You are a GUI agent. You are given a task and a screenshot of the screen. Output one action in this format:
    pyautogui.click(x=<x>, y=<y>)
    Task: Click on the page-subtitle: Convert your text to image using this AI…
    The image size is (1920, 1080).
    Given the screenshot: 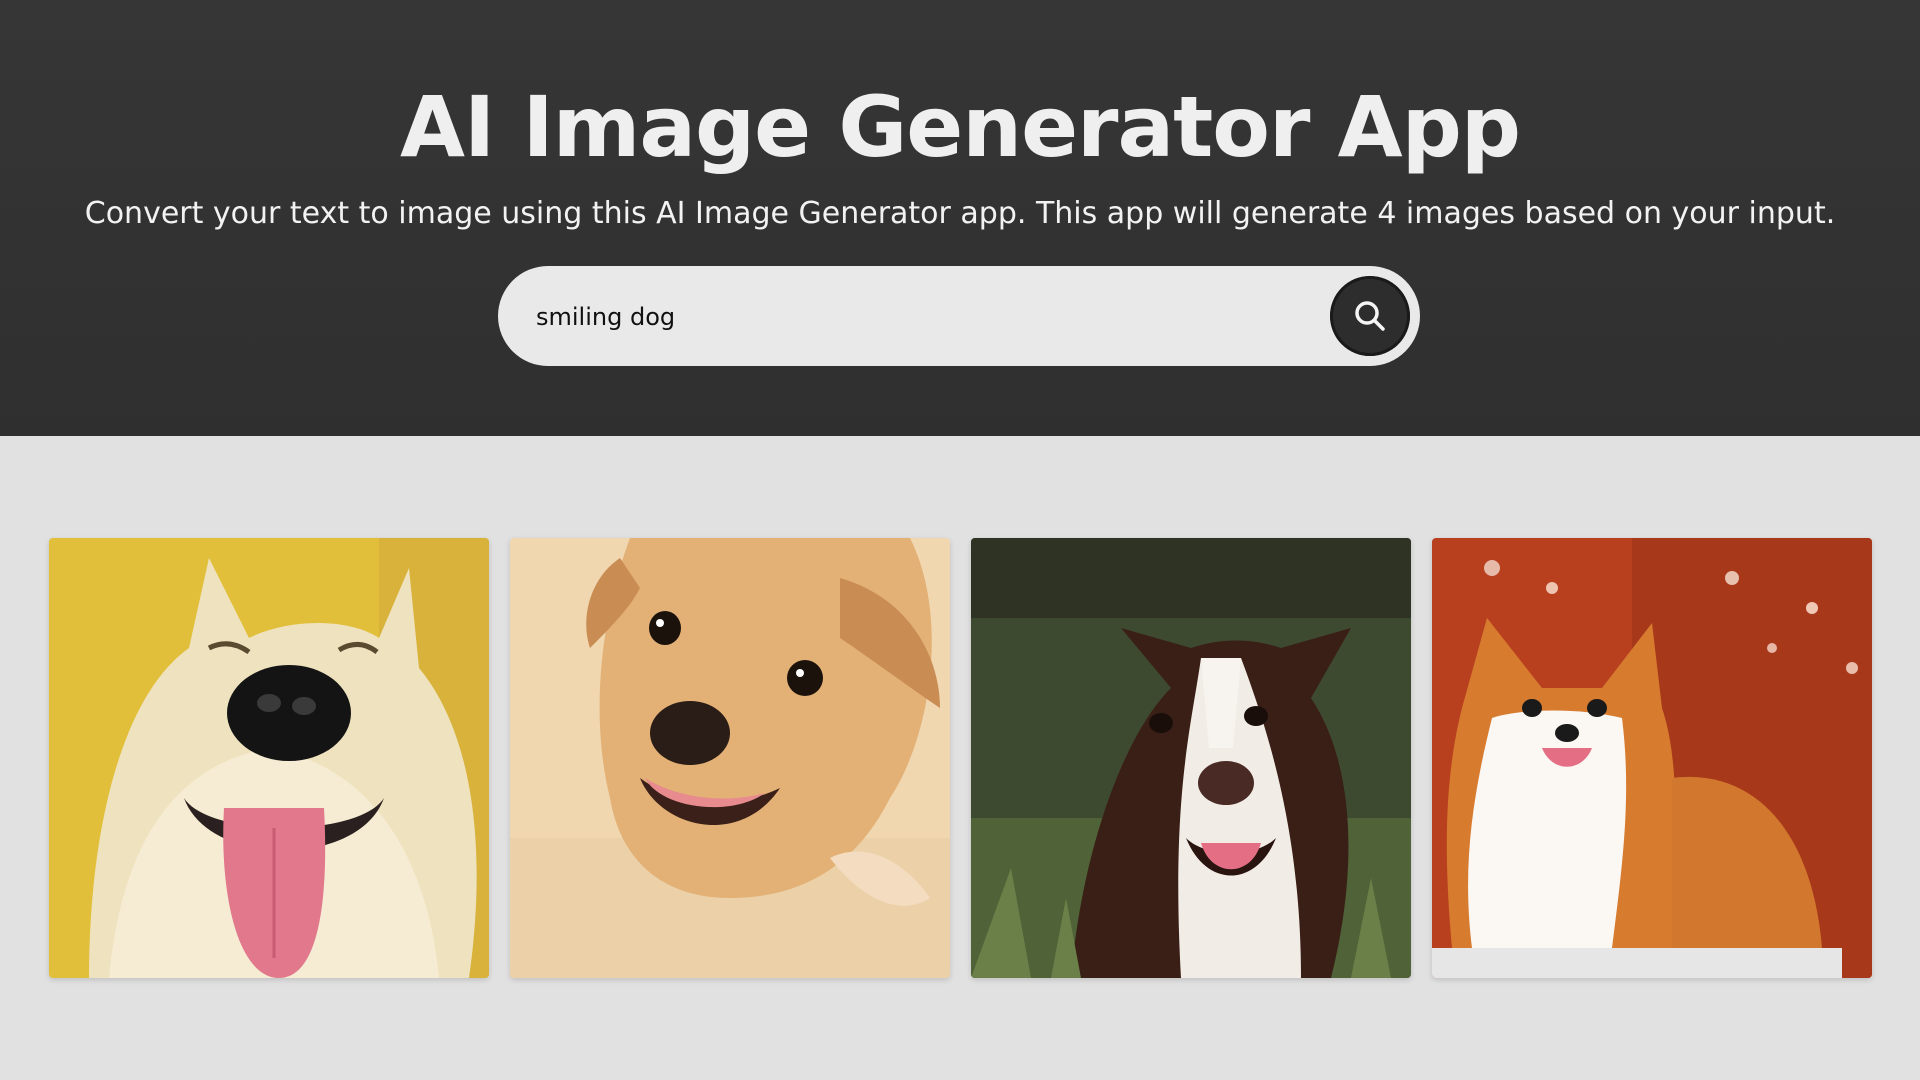 What is the action you would take?
    pyautogui.click(x=960, y=213)
    